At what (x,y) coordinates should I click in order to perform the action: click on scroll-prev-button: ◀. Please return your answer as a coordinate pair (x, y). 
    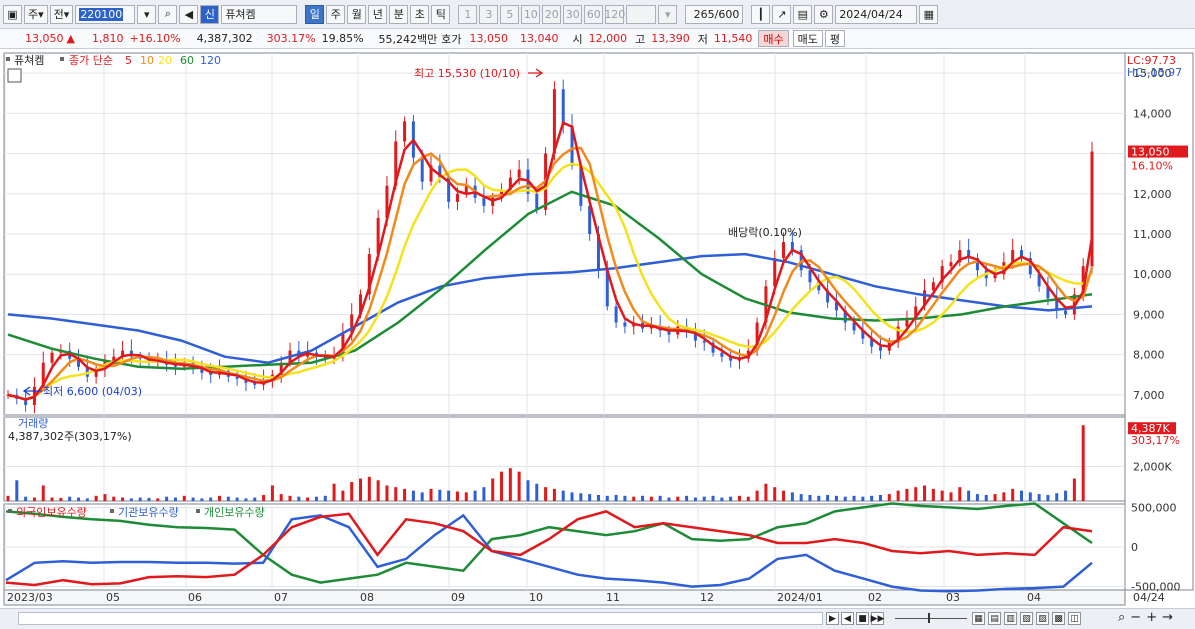
    Looking at the image, I should click on (847, 618).